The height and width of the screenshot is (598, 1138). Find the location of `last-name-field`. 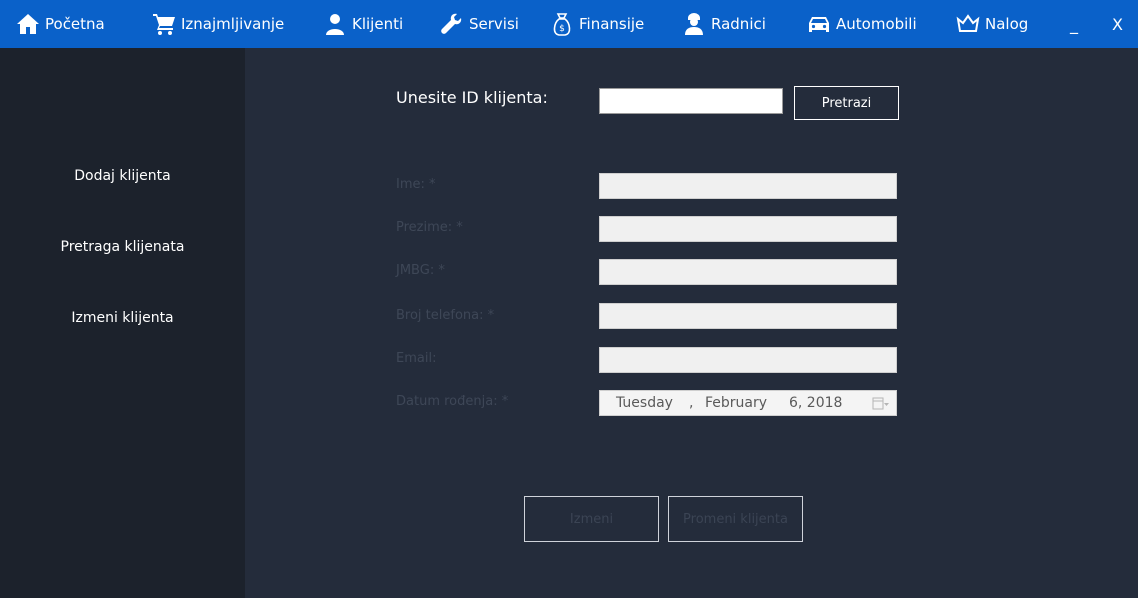

last-name-field is located at coordinates (748, 229).